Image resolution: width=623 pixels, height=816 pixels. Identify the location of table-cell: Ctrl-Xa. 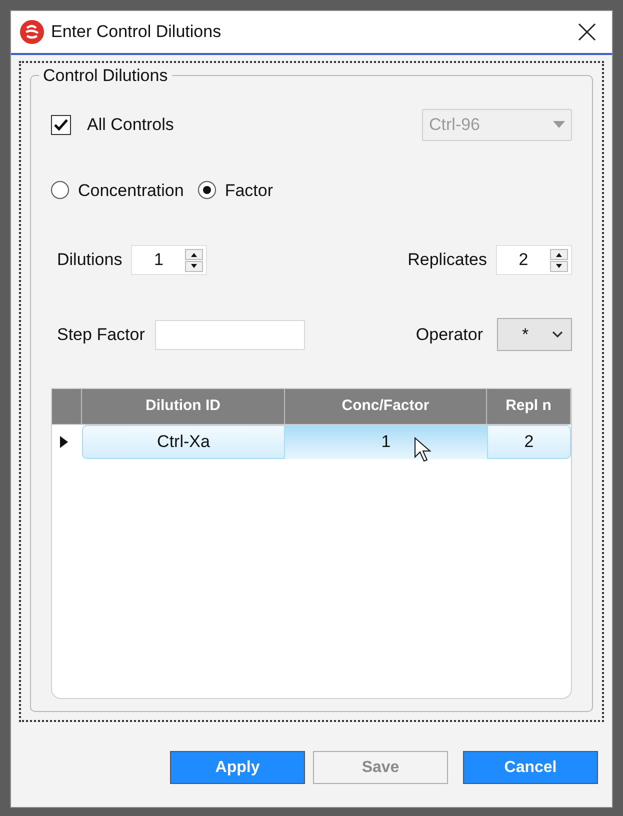
(183, 442).